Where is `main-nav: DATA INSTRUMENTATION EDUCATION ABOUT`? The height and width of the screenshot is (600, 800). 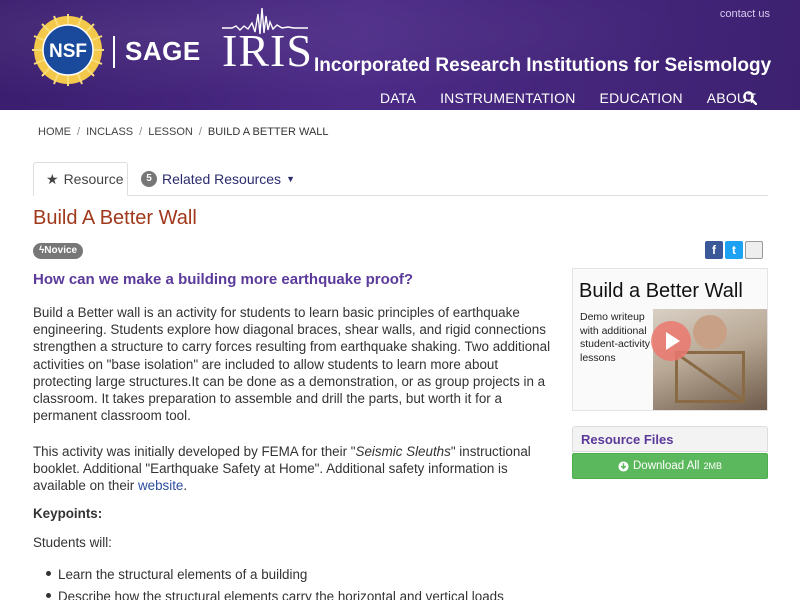
main-nav: DATA INSTRUMENTATION EDUCATION ABOUT is located at coordinates (568, 98).